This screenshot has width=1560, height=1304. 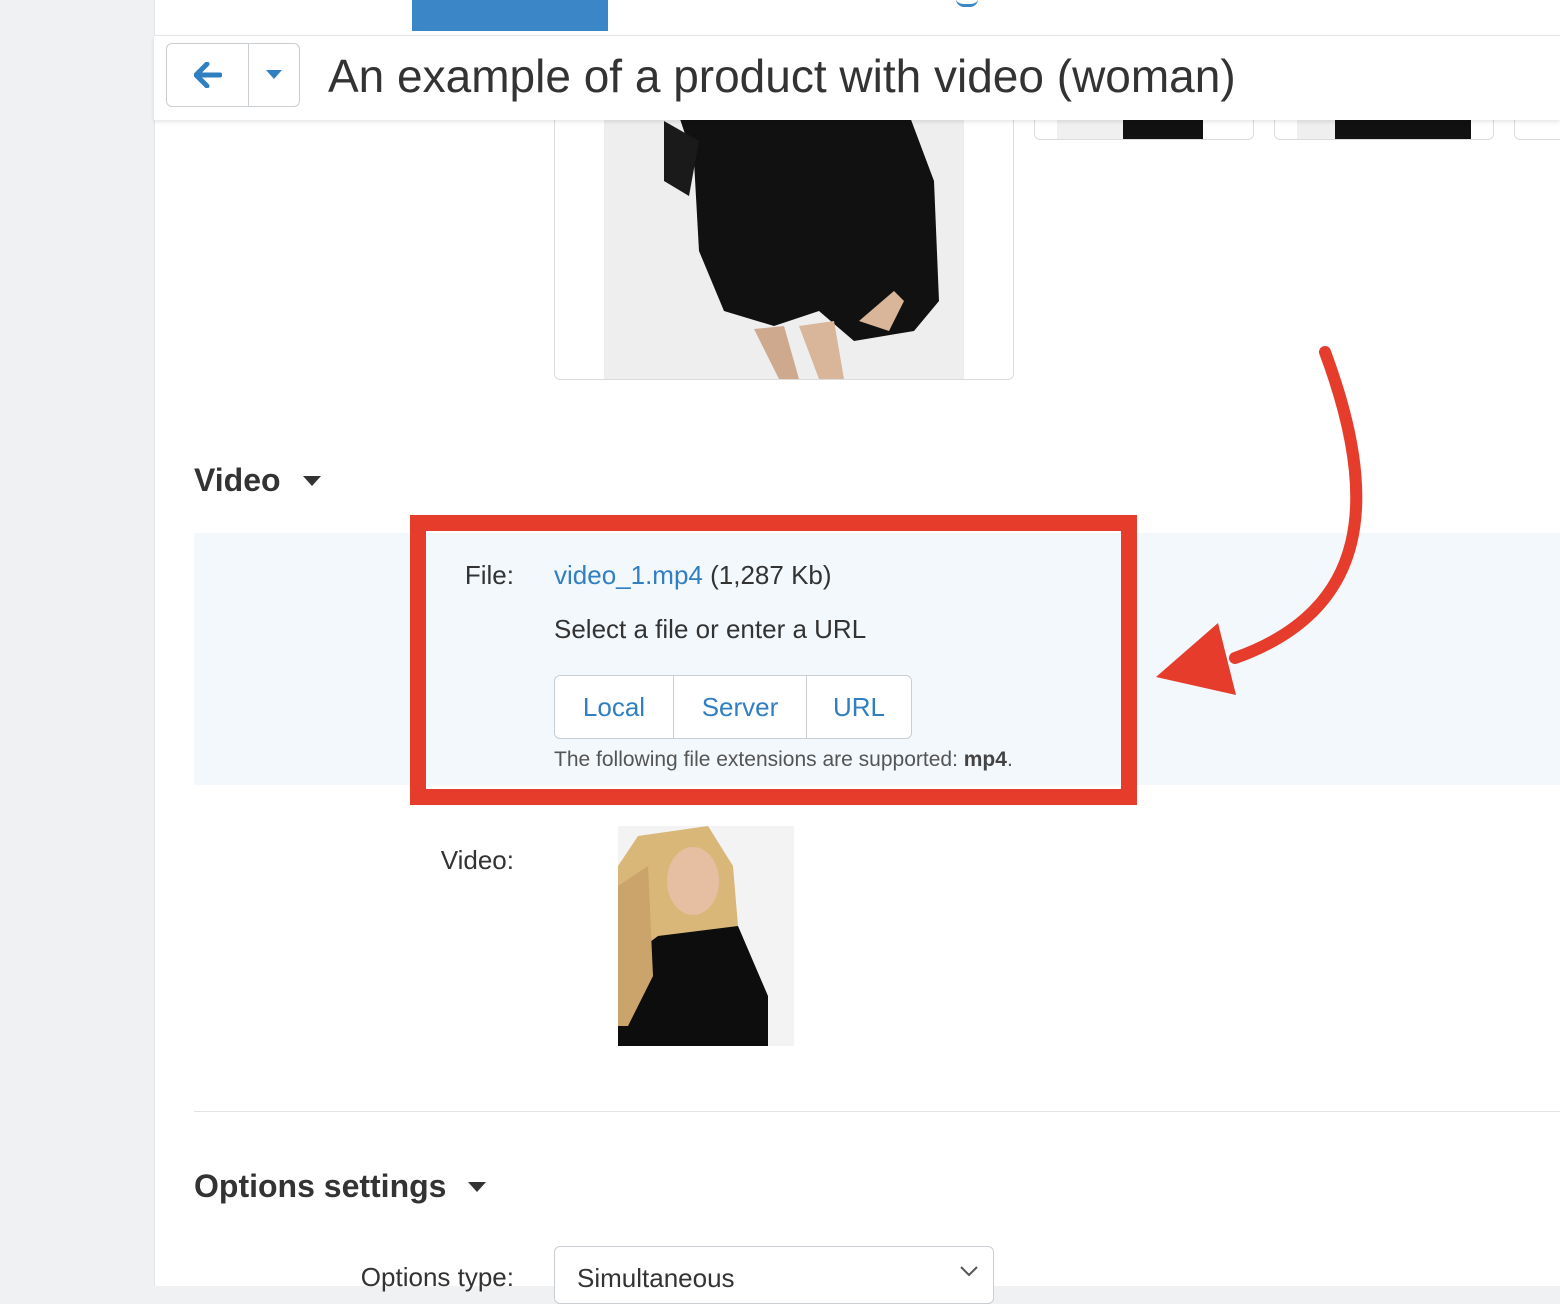 I want to click on options-section-toggle: Options settings, so click(x=340, y=1186).